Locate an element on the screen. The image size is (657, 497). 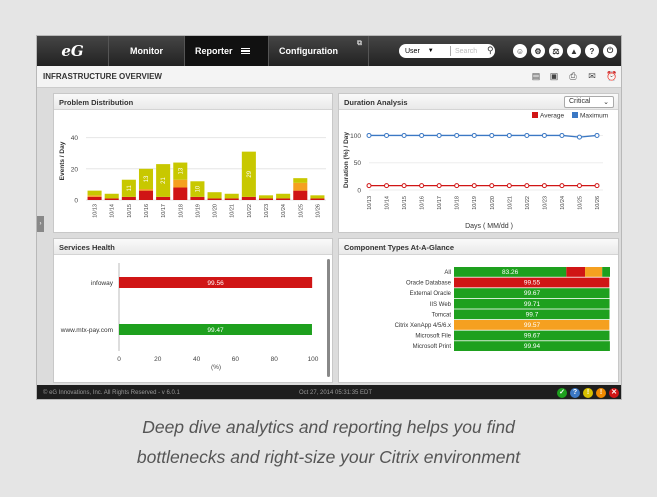
page-title: INFRASTRUCTURE OVERVIEW is located at coordinates (102, 76).